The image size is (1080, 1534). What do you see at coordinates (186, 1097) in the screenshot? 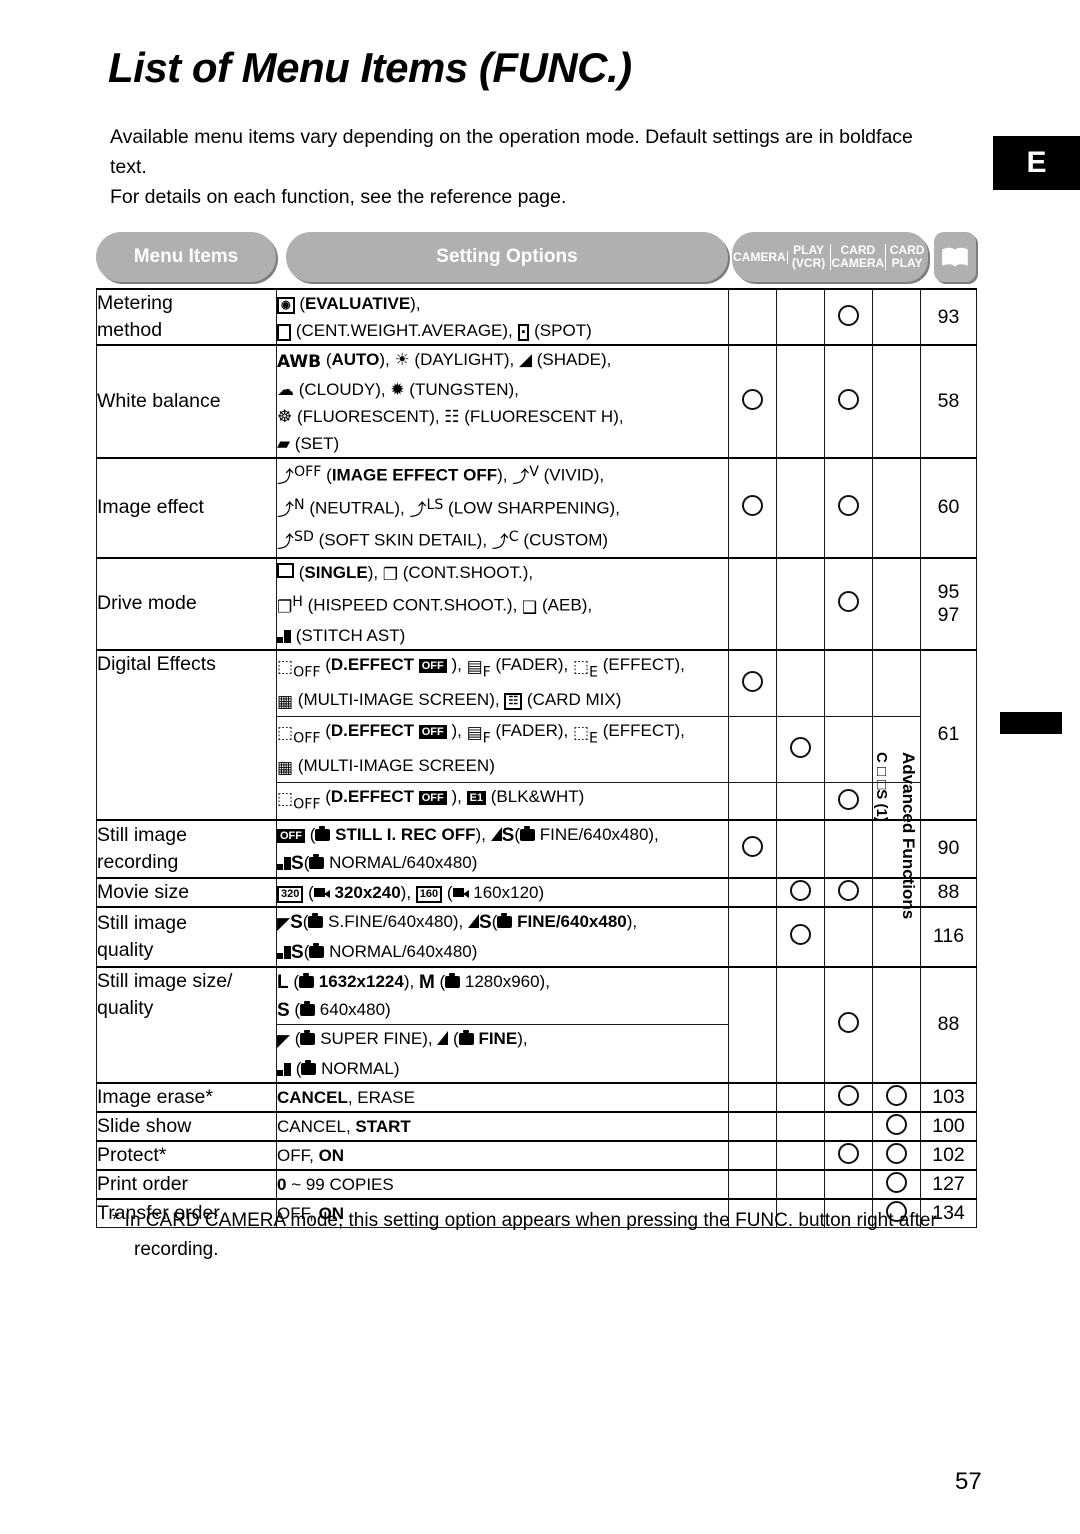
I see `row-menu-item: Image erase*` at bounding box center [186, 1097].